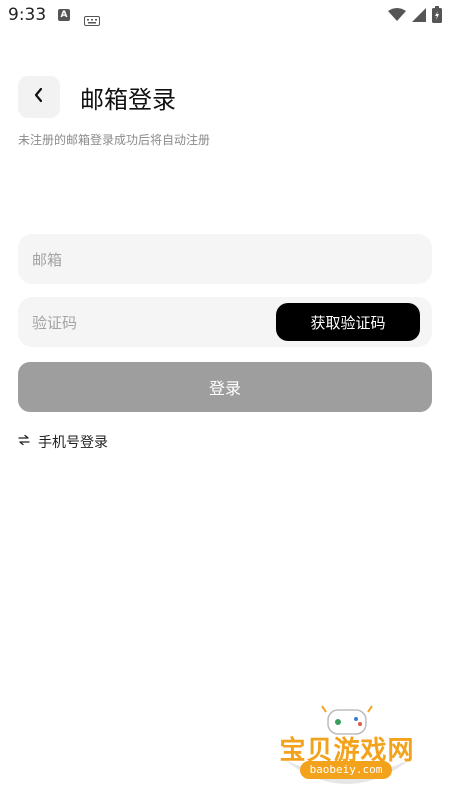  What do you see at coordinates (225, 387) in the screenshot?
I see `login-button: 登录` at bounding box center [225, 387].